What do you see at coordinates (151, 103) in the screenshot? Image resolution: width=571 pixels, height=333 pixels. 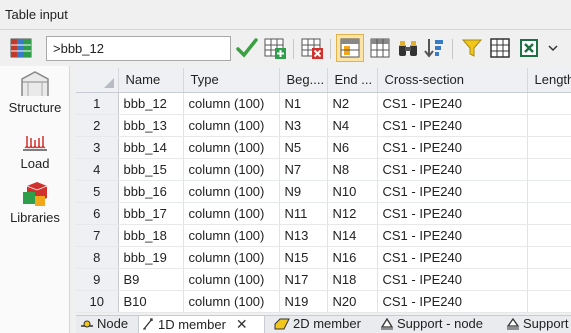 I see `cell-name: bbb_12` at bounding box center [151, 103].